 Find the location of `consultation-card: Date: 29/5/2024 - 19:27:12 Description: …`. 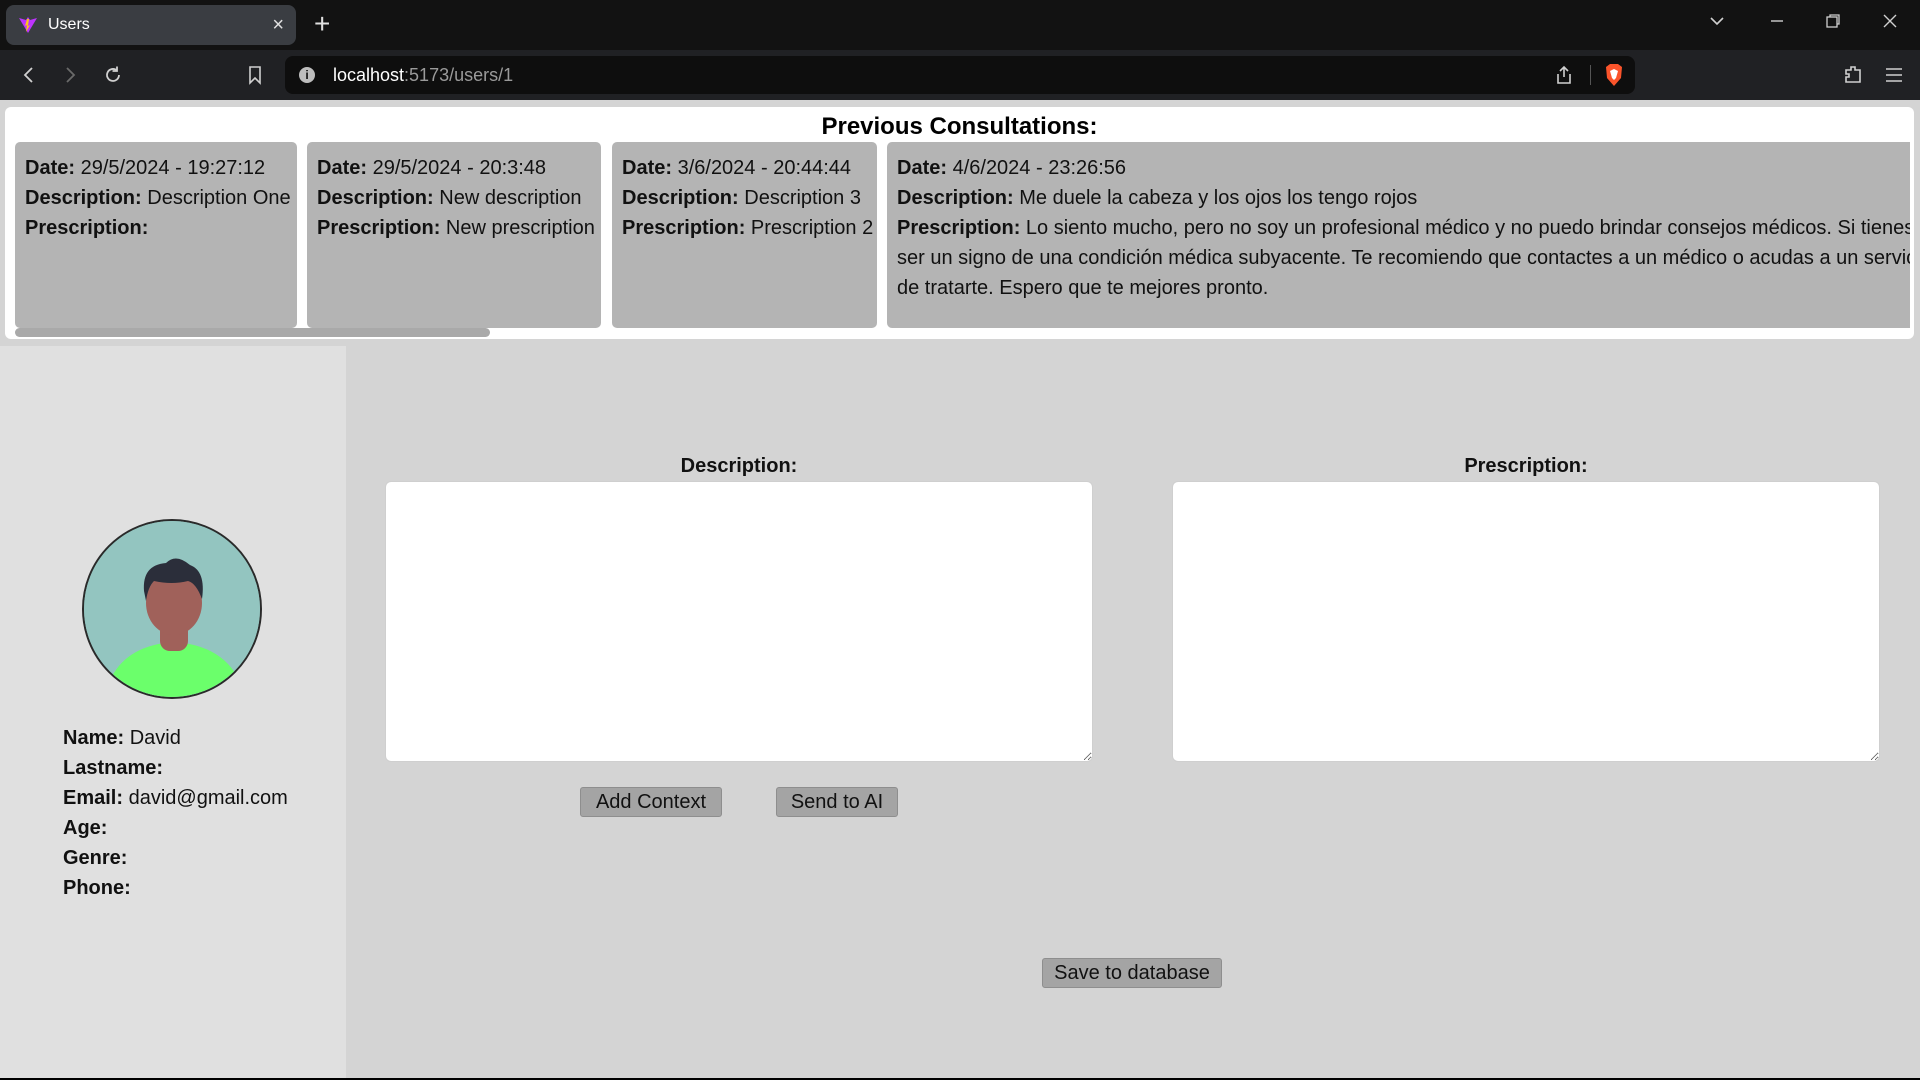

consultation-card: Date: 29/5/2024 - 19:27:12 Description: … is located at coordinates (156, 235).